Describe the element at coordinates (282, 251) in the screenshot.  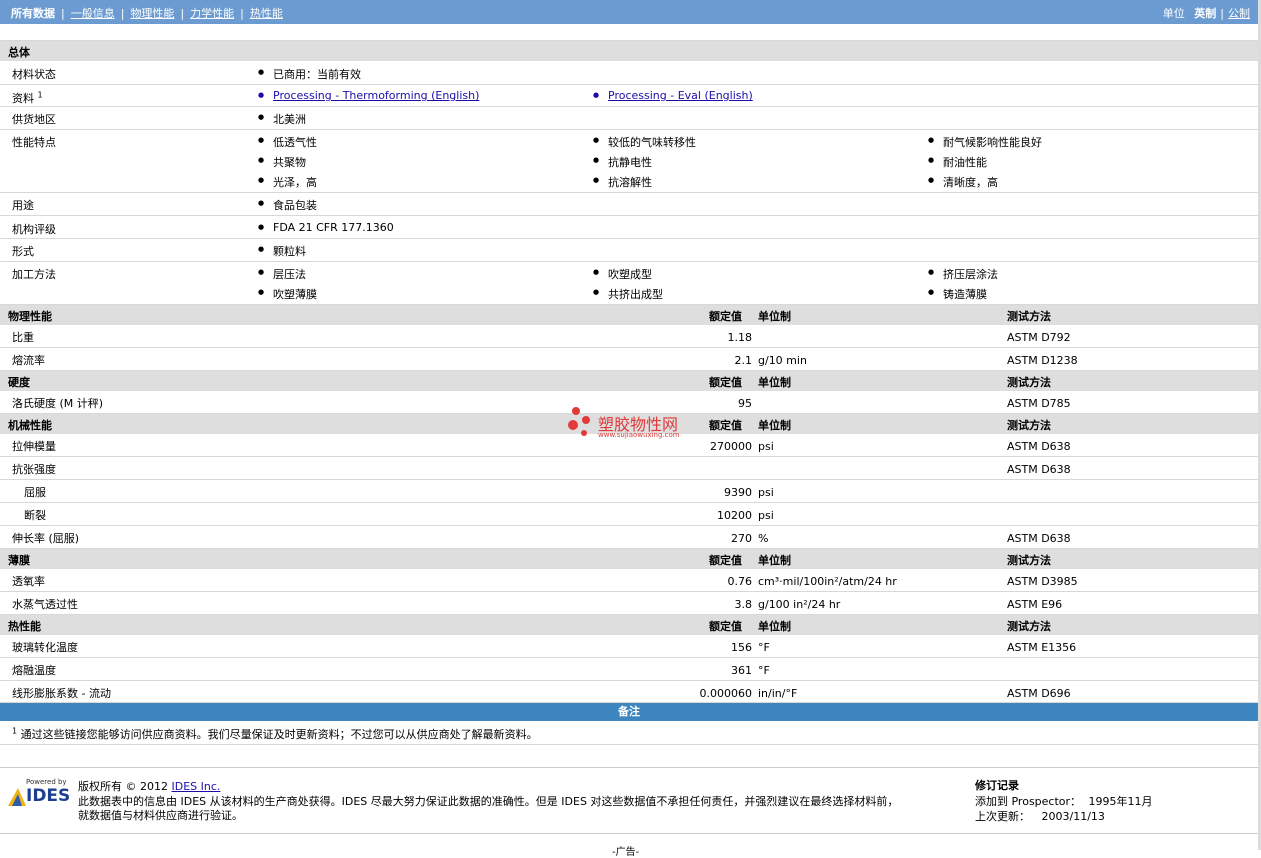
I see `row-value: 颗粒料` at that location.